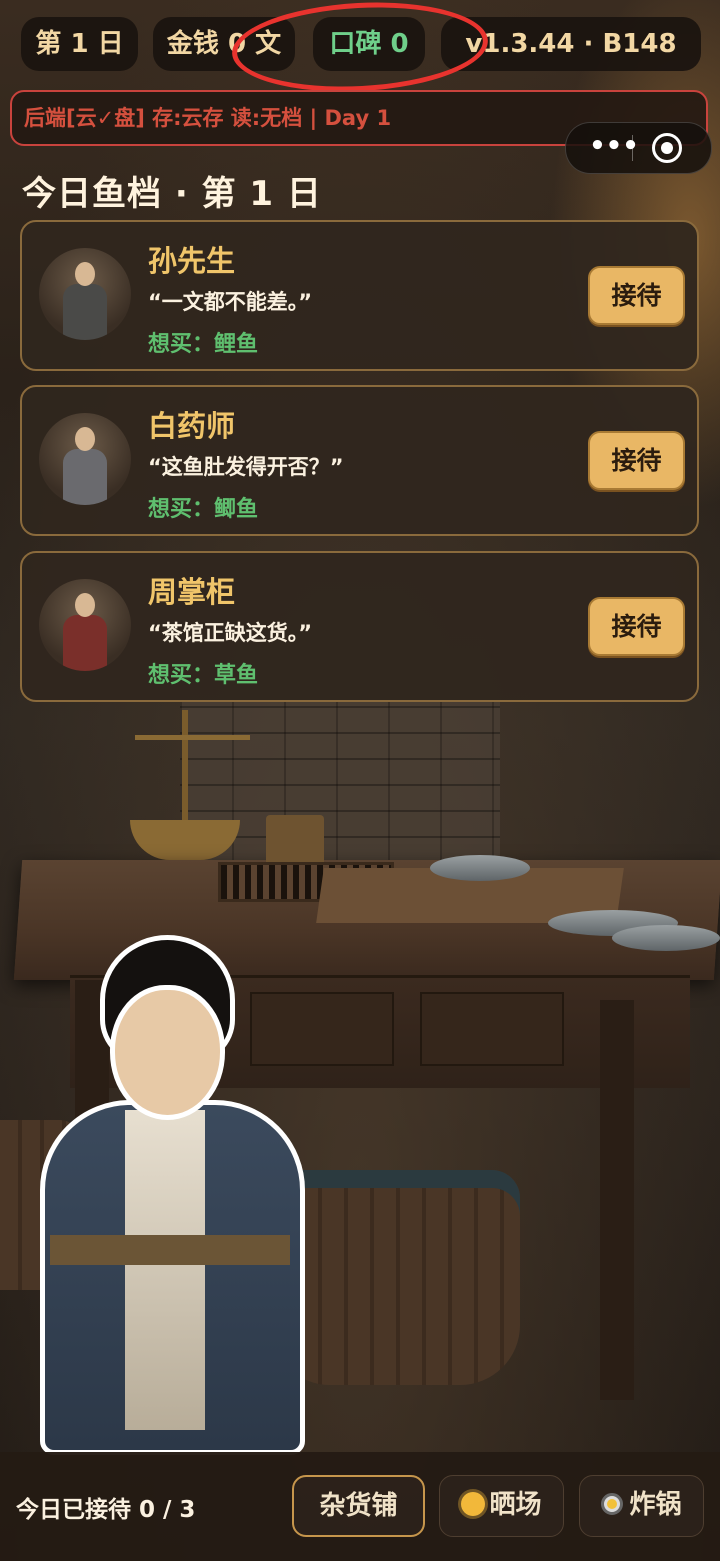 The width and height of the screenshot is (720, 1561). What do you see at coordinates (165, 1270) in the screenshot?
I see `character-inner-robe` at bounding box center [165, 1270].